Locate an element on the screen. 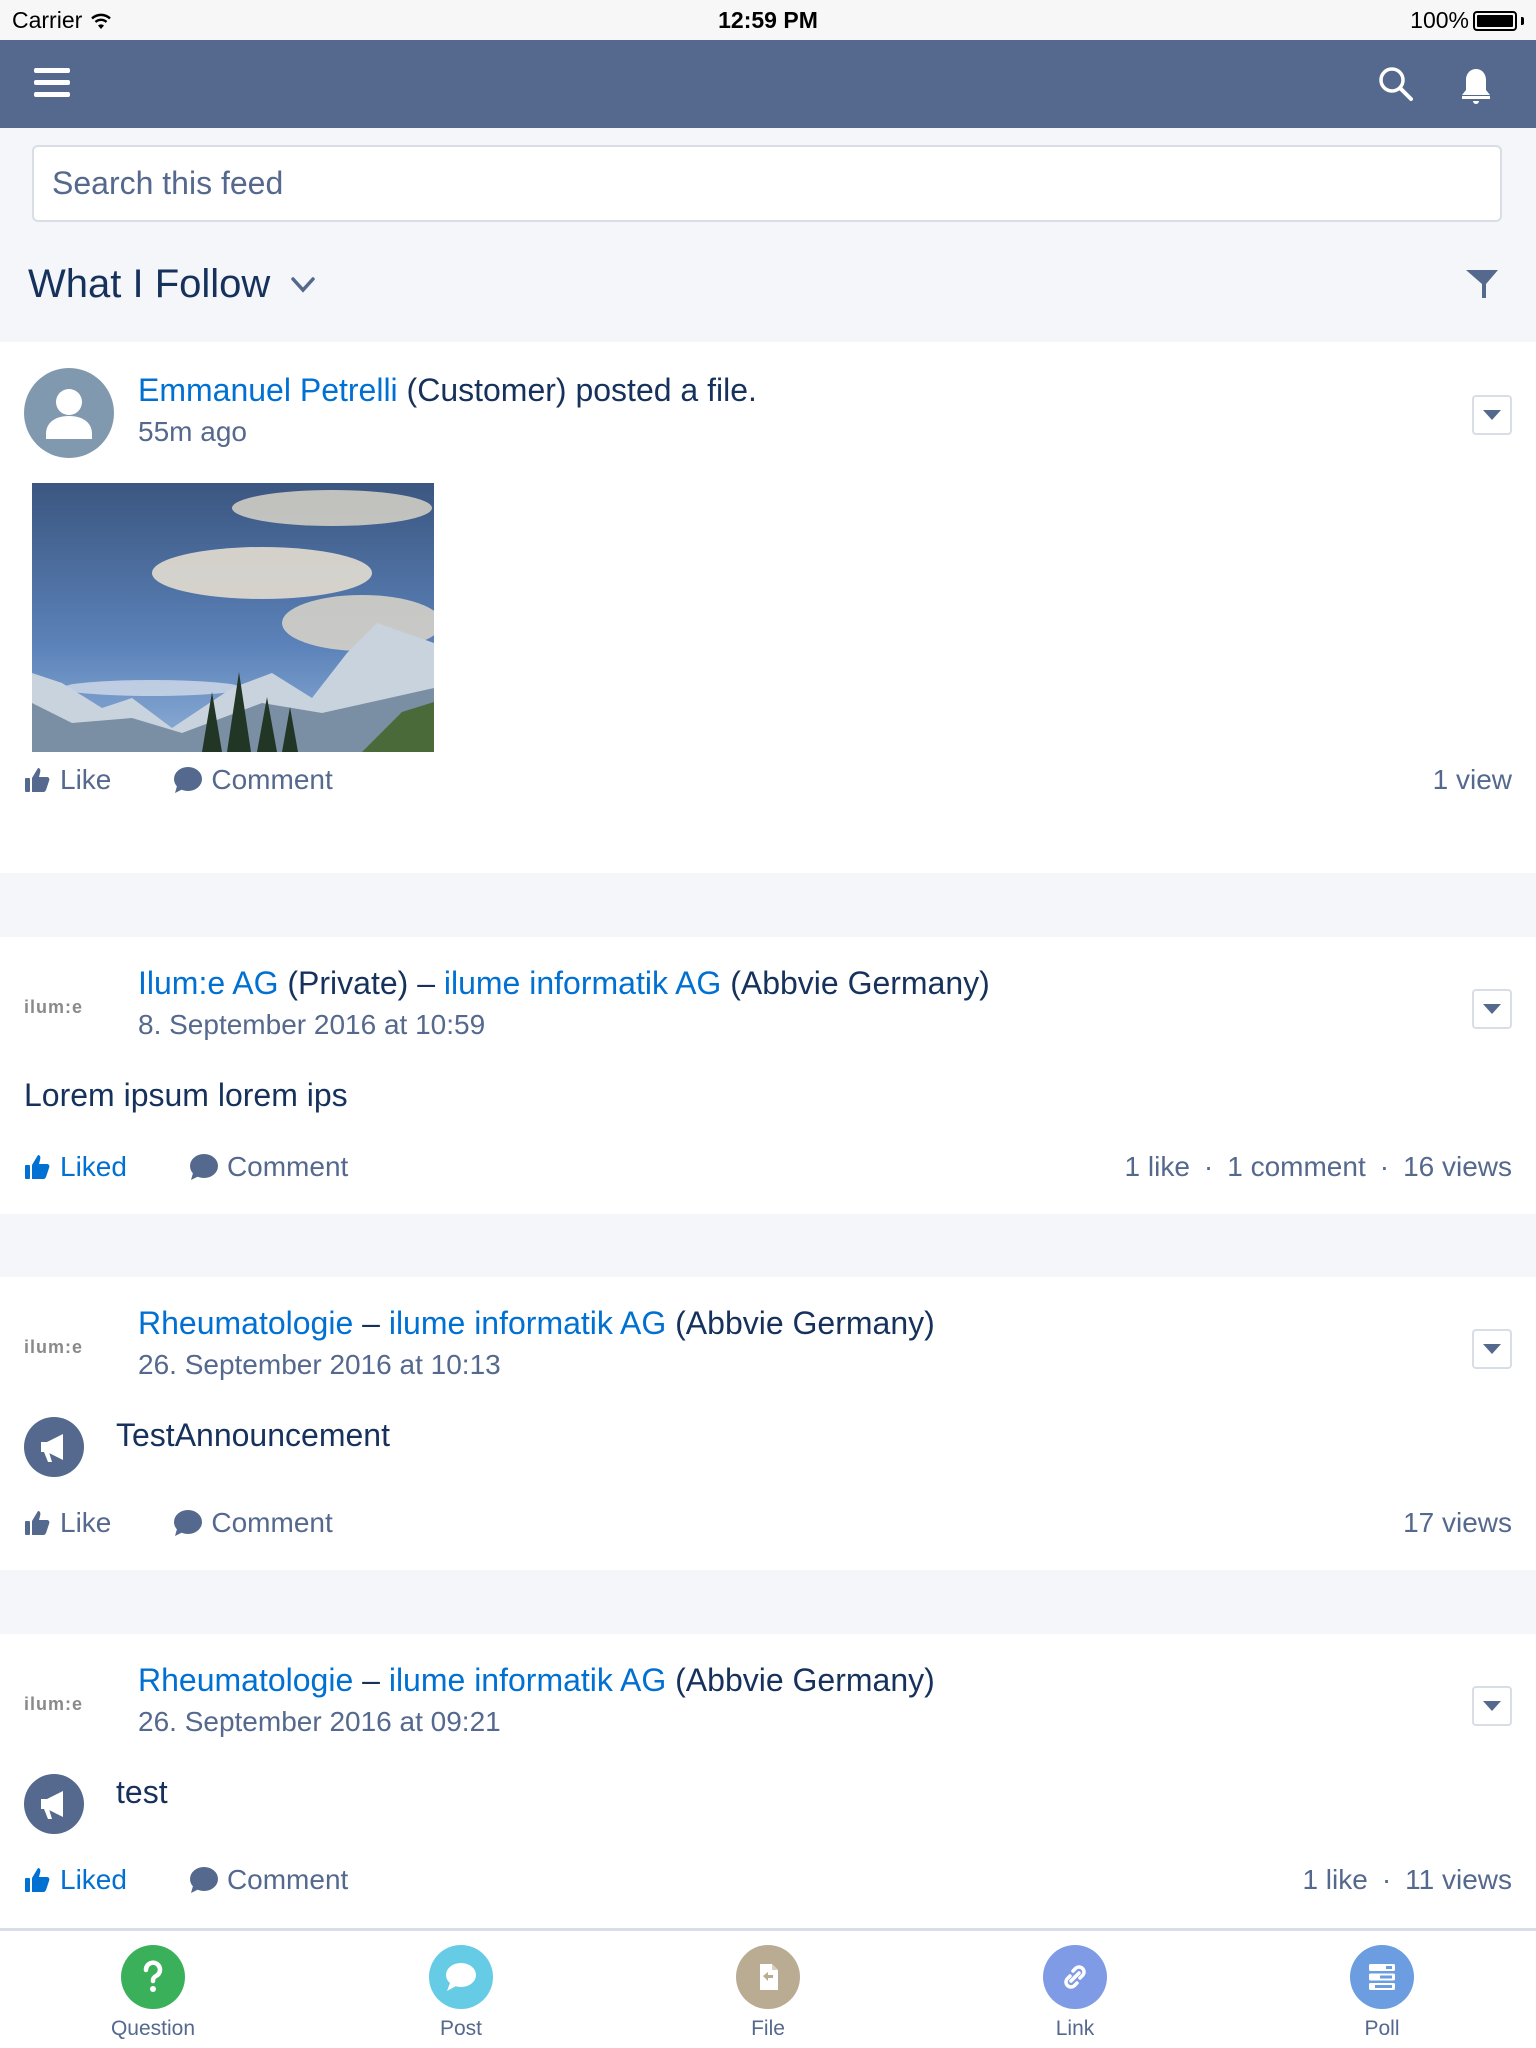 The image size is (1536, 2048). bell-icon is located at coordinates (1476, 86).